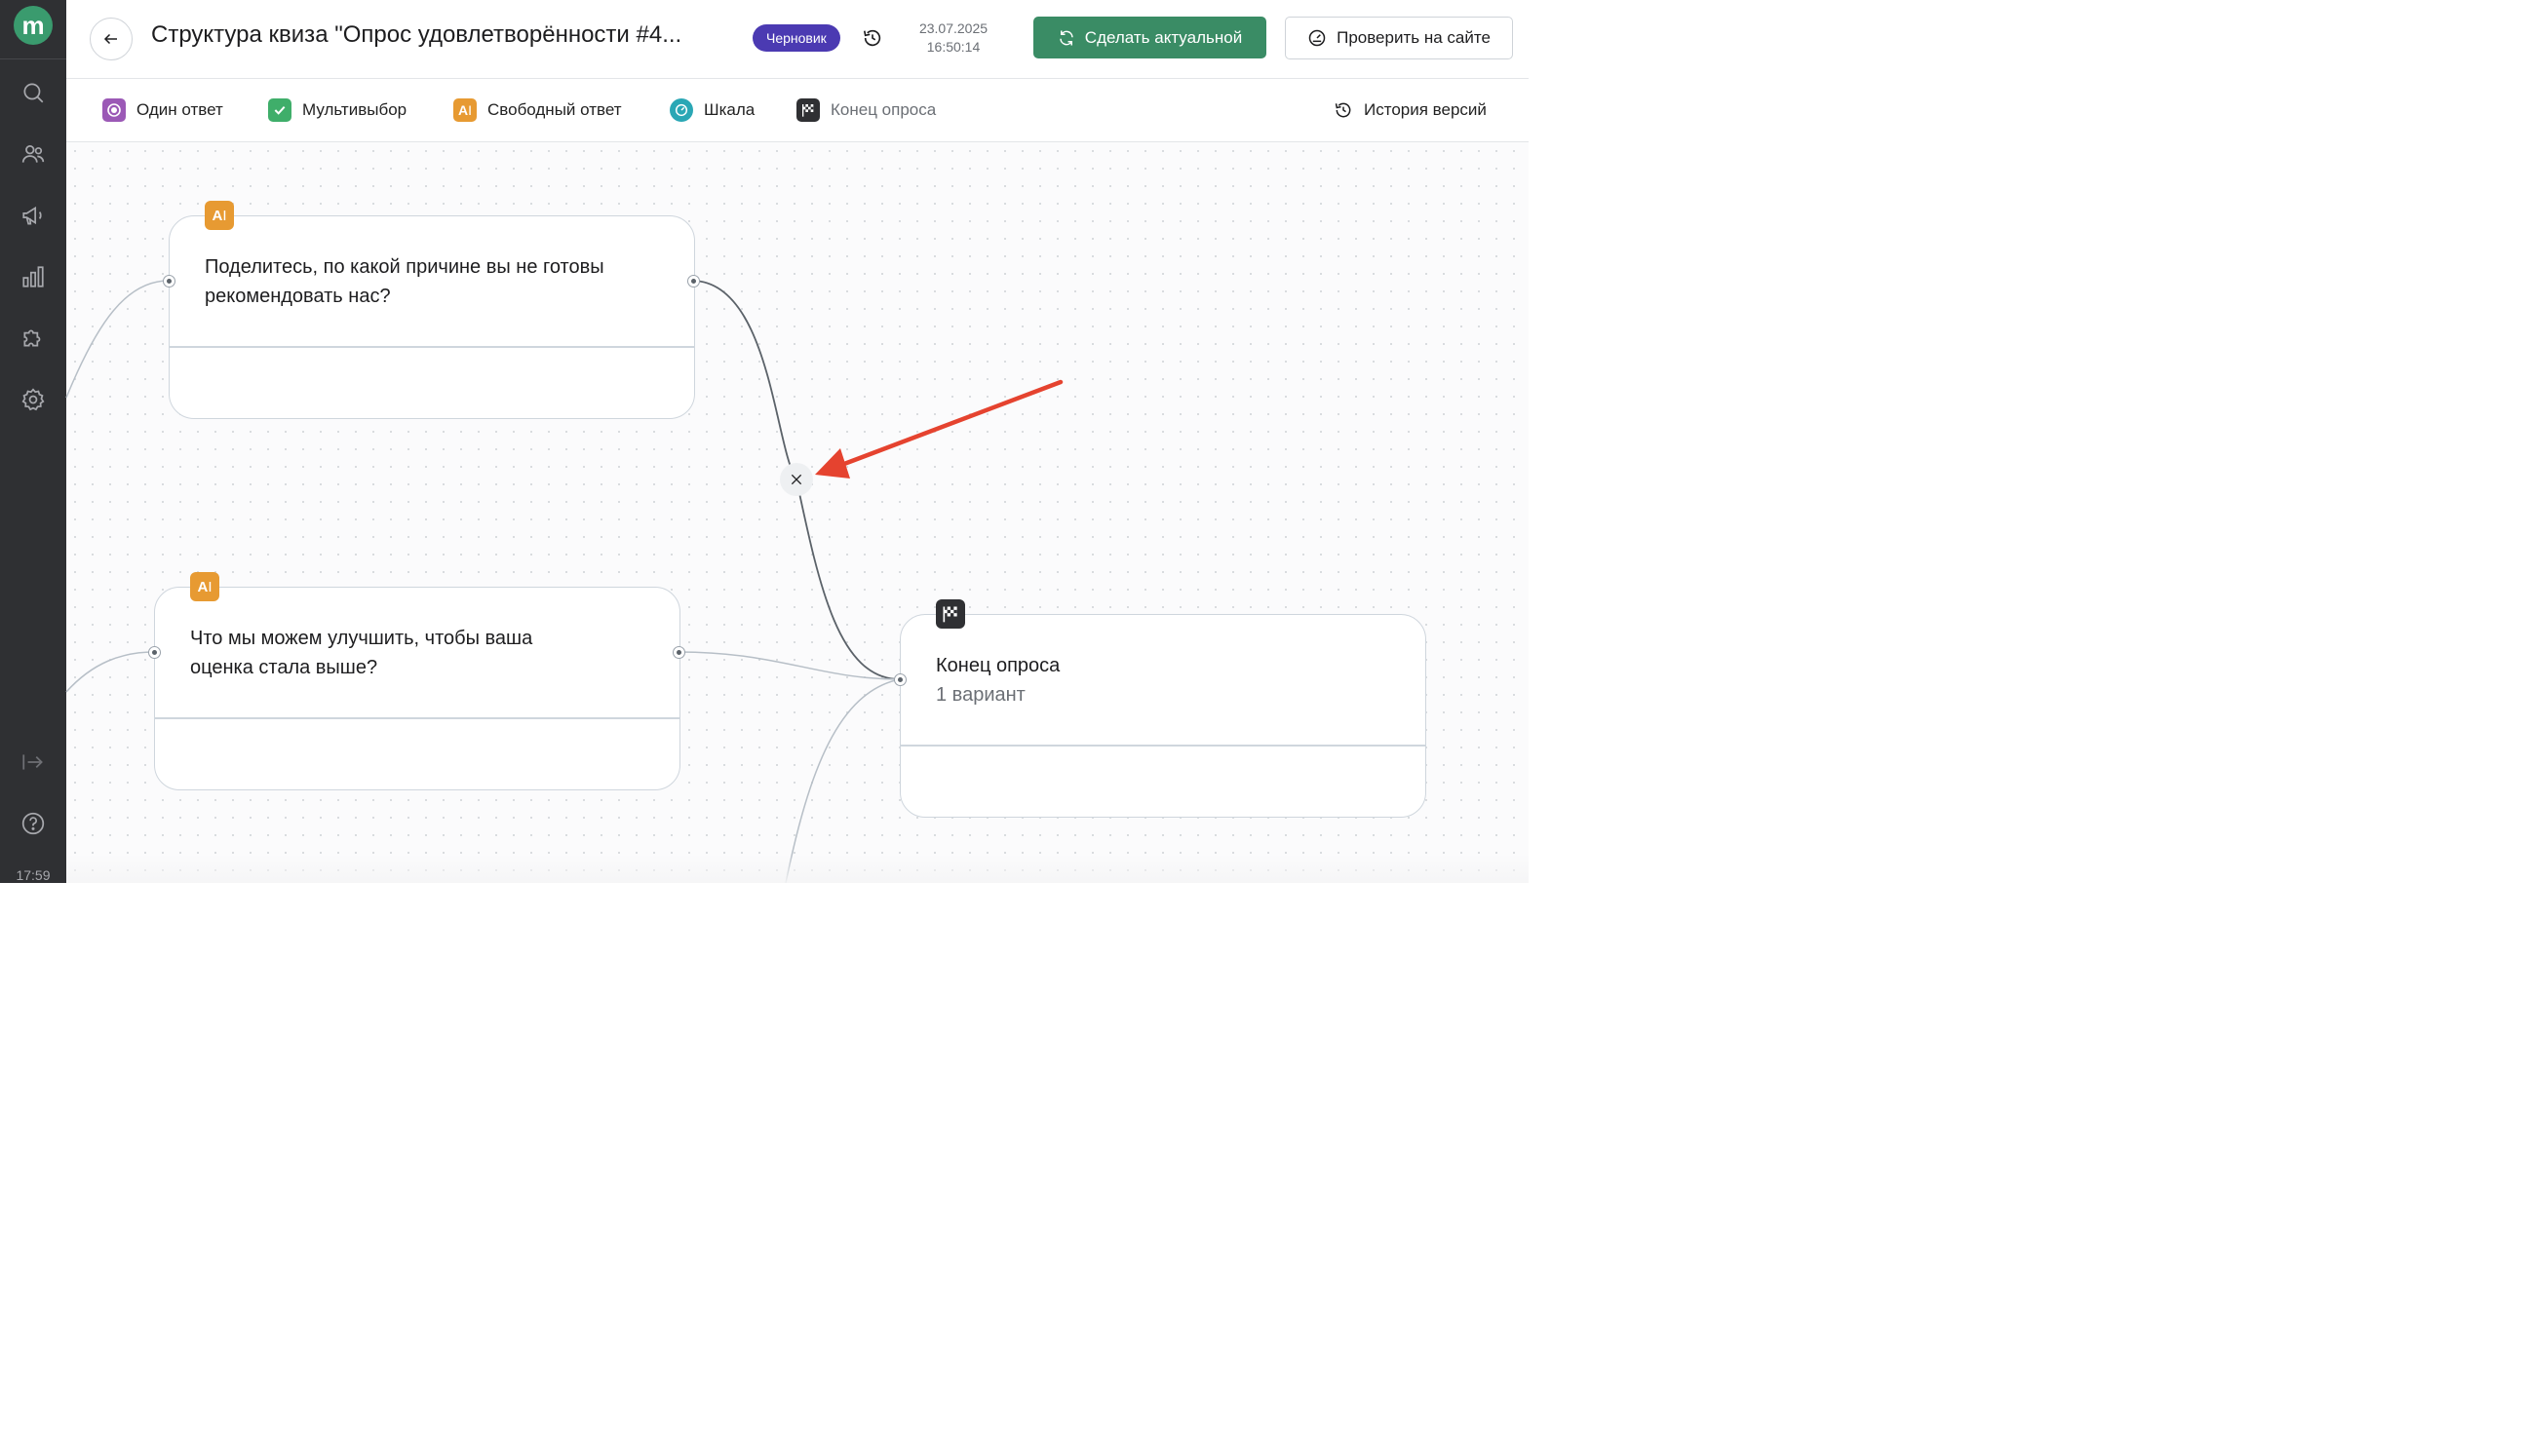 The image size is (2521, 1456). Describe the element at coordinates (33, 441) in the screenshot. I see `sidebar: m 17:59` at that location.